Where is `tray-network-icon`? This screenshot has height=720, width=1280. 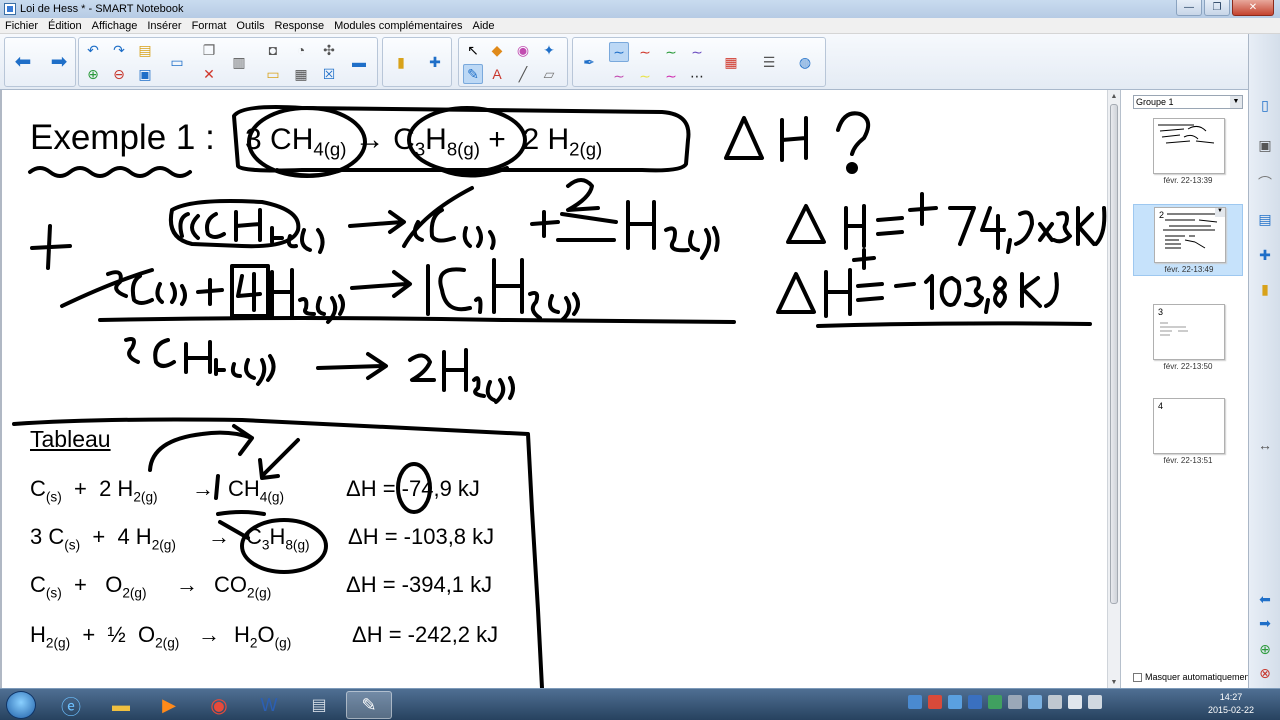
tray-network-icon is located at coordinates (915, 702).